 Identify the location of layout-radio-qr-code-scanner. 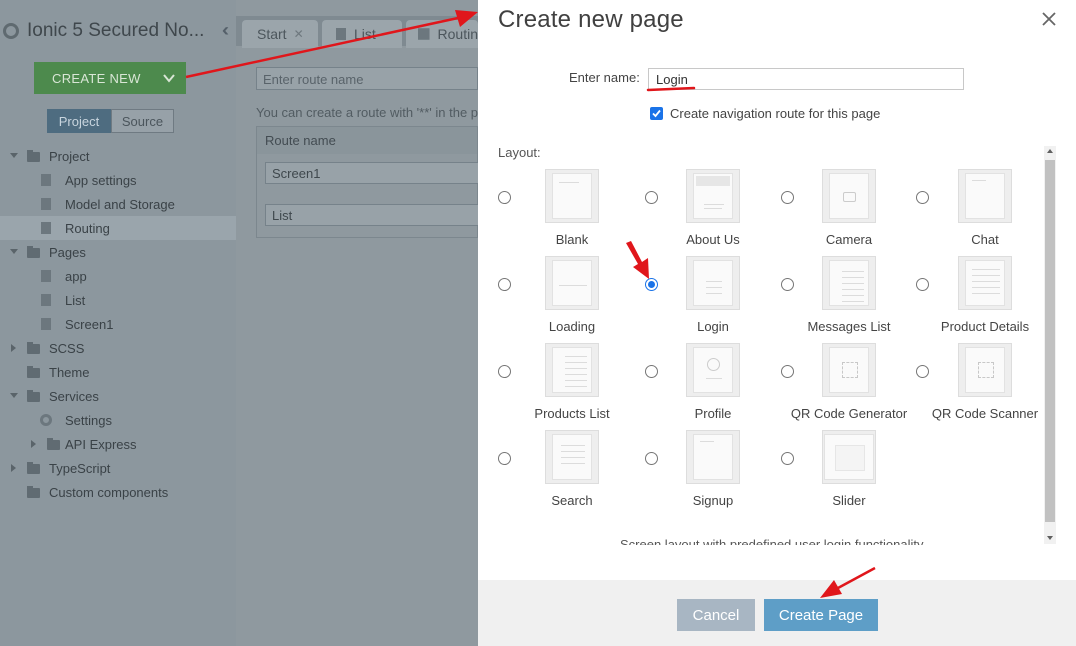
(922, 371).